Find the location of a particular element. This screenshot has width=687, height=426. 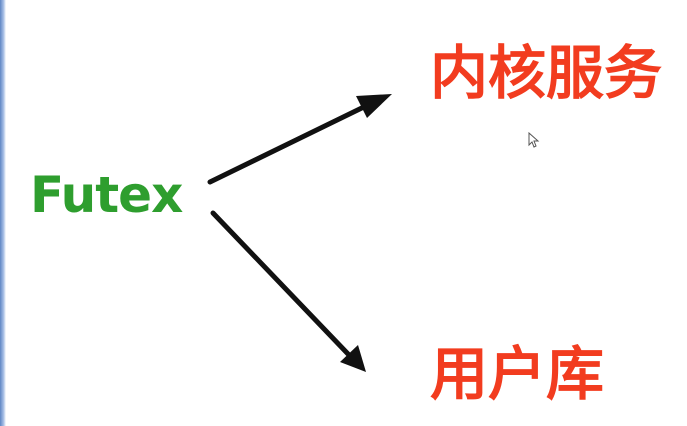

mouse-pointer-icon is located at coordinates (534, 140).